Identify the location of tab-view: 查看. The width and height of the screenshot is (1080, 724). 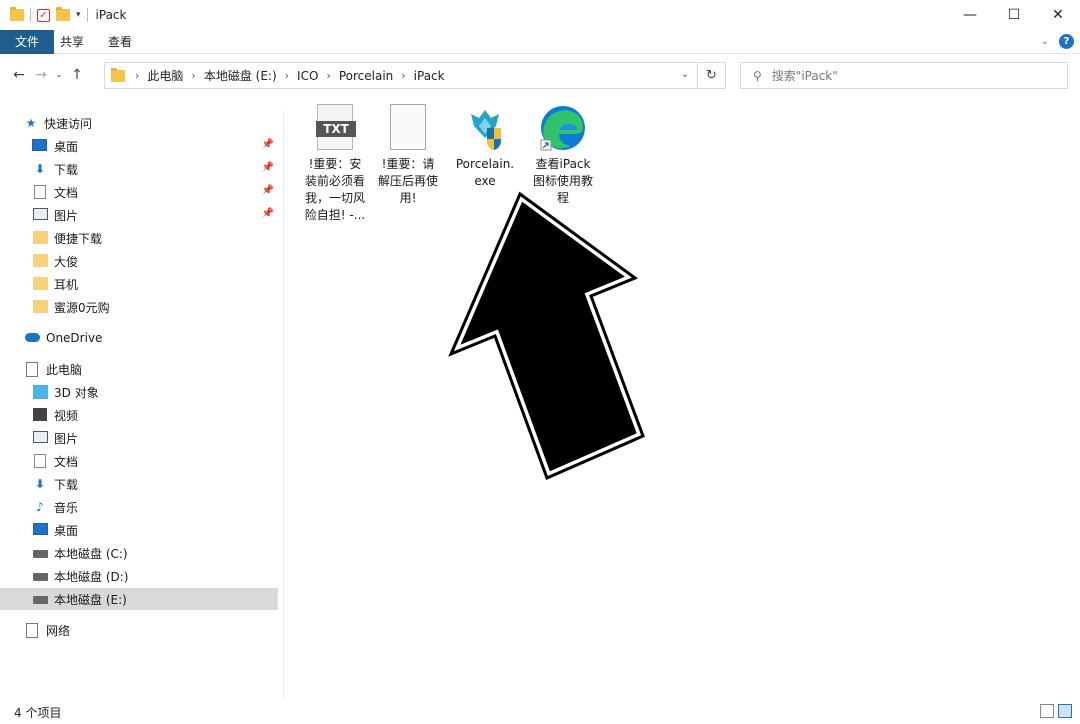
(120, 42).